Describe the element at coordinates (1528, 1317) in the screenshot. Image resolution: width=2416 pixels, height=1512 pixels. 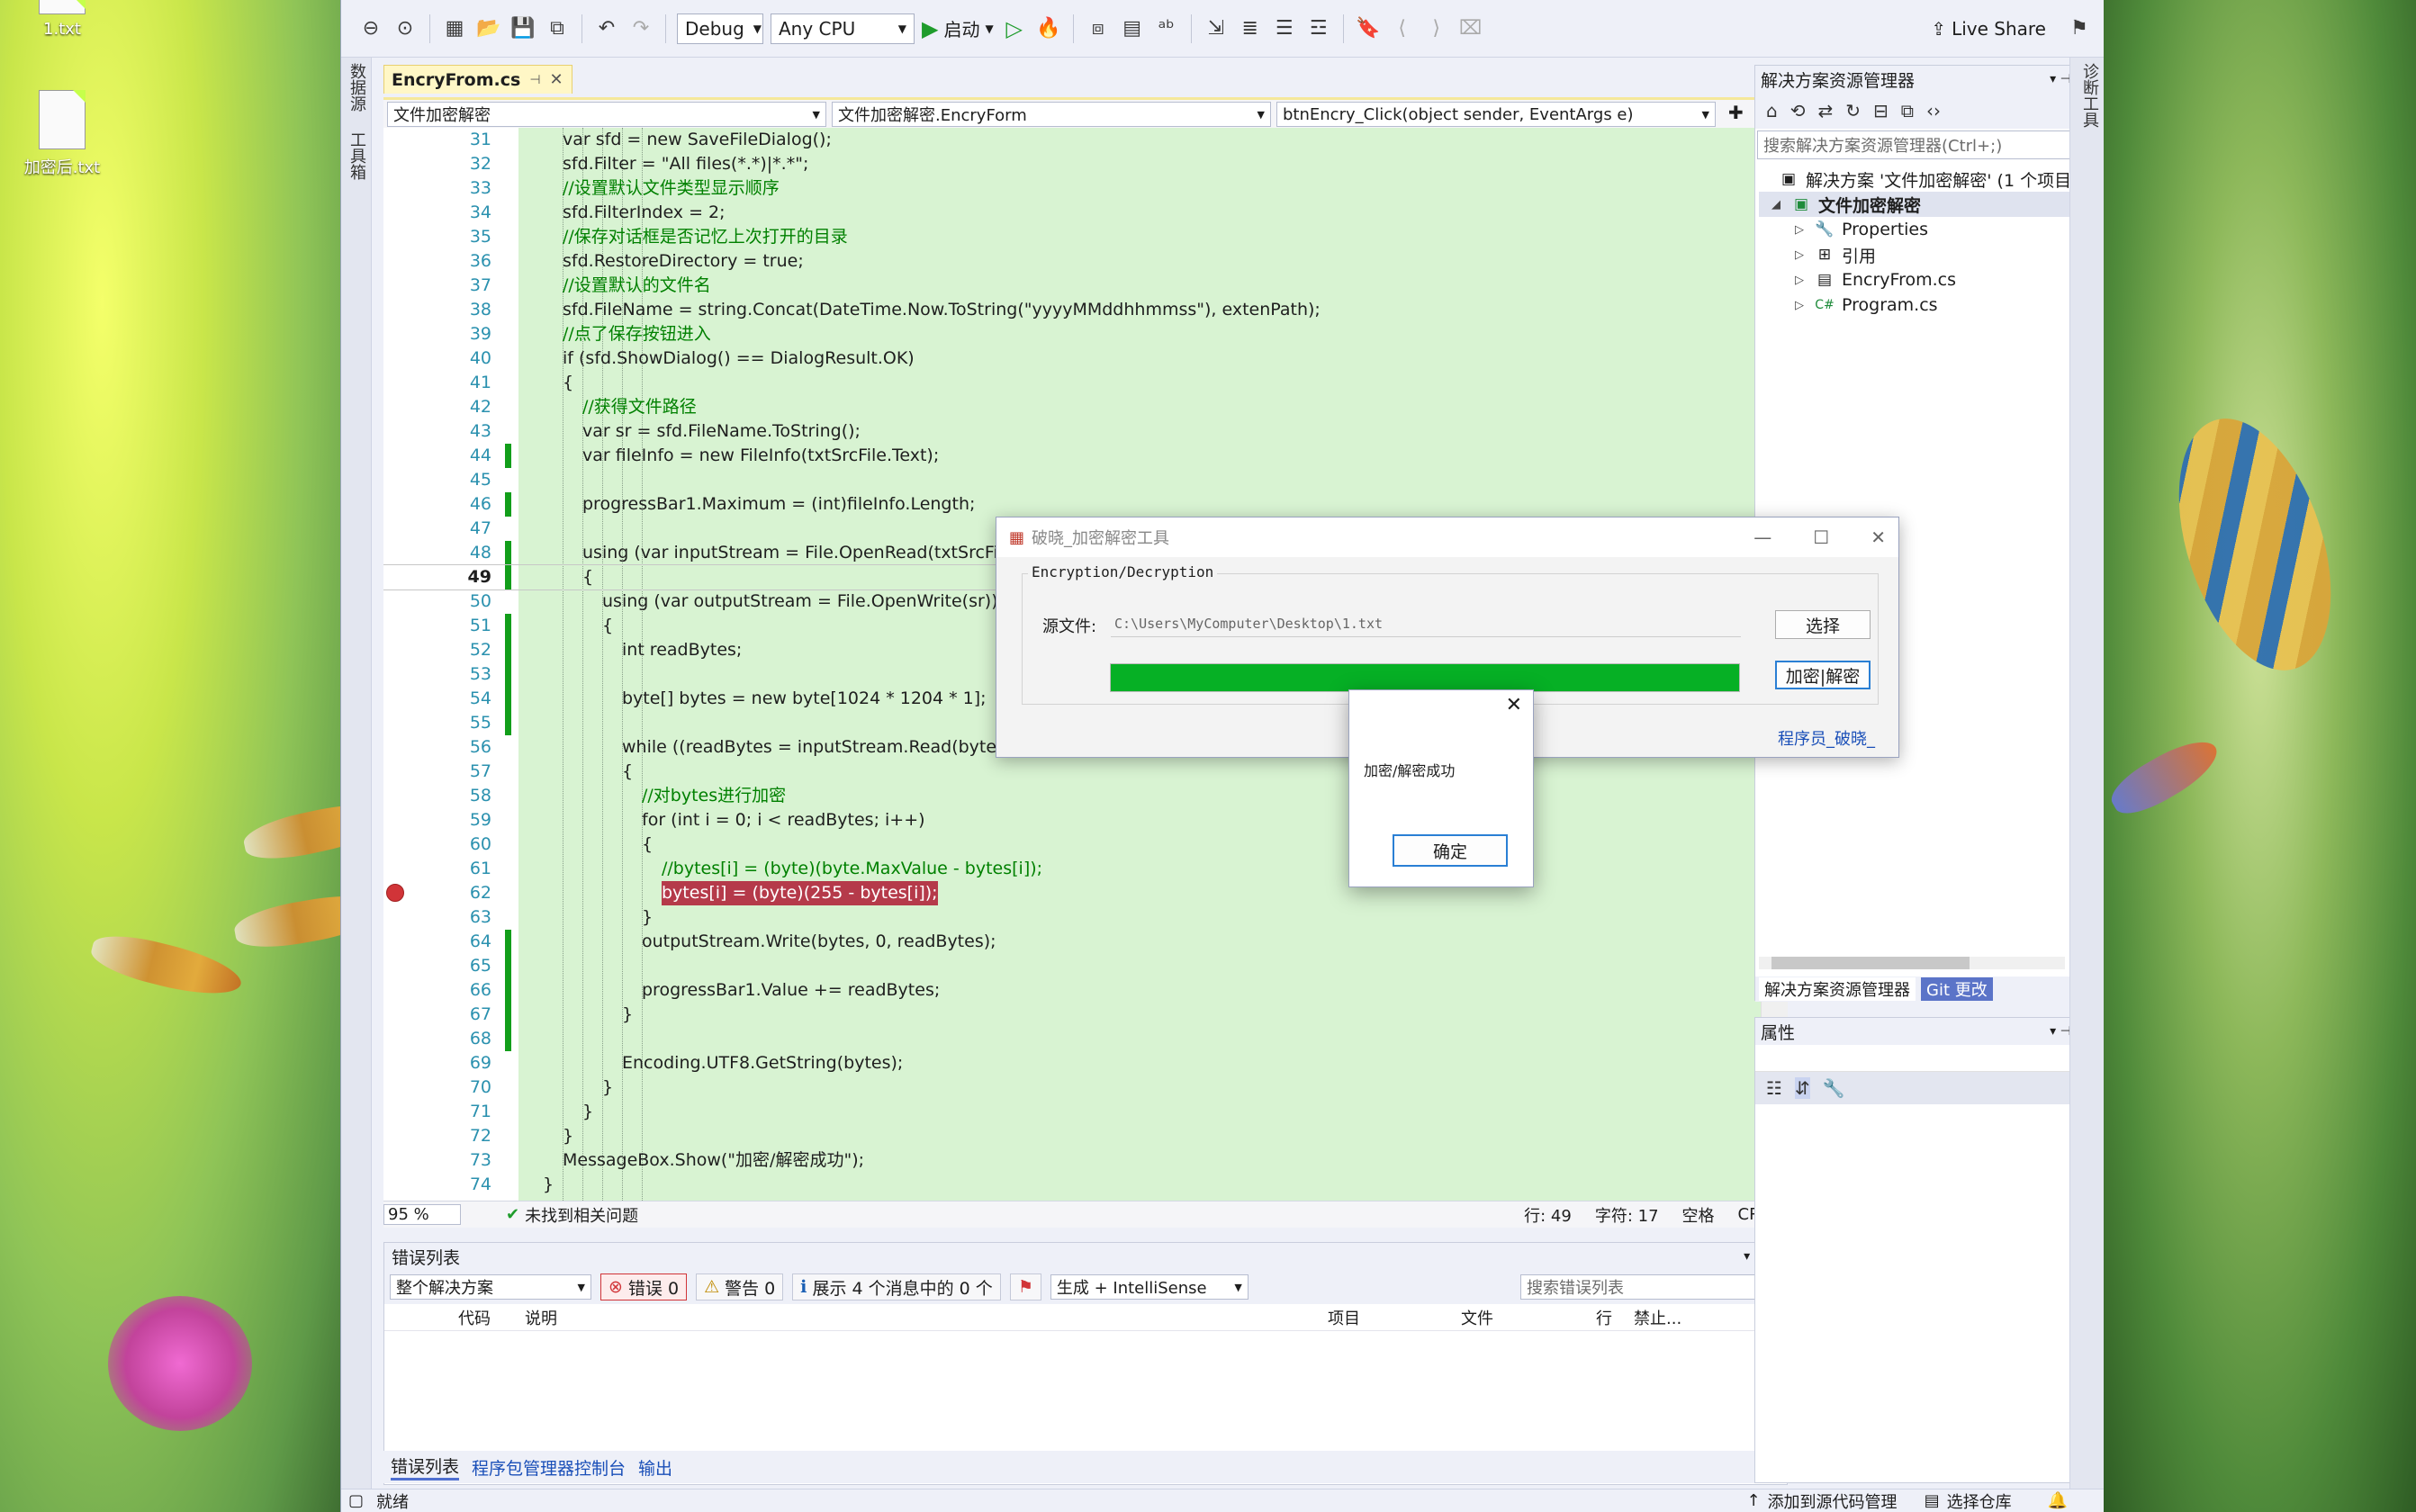
I see `col-file: 文件` at that location.